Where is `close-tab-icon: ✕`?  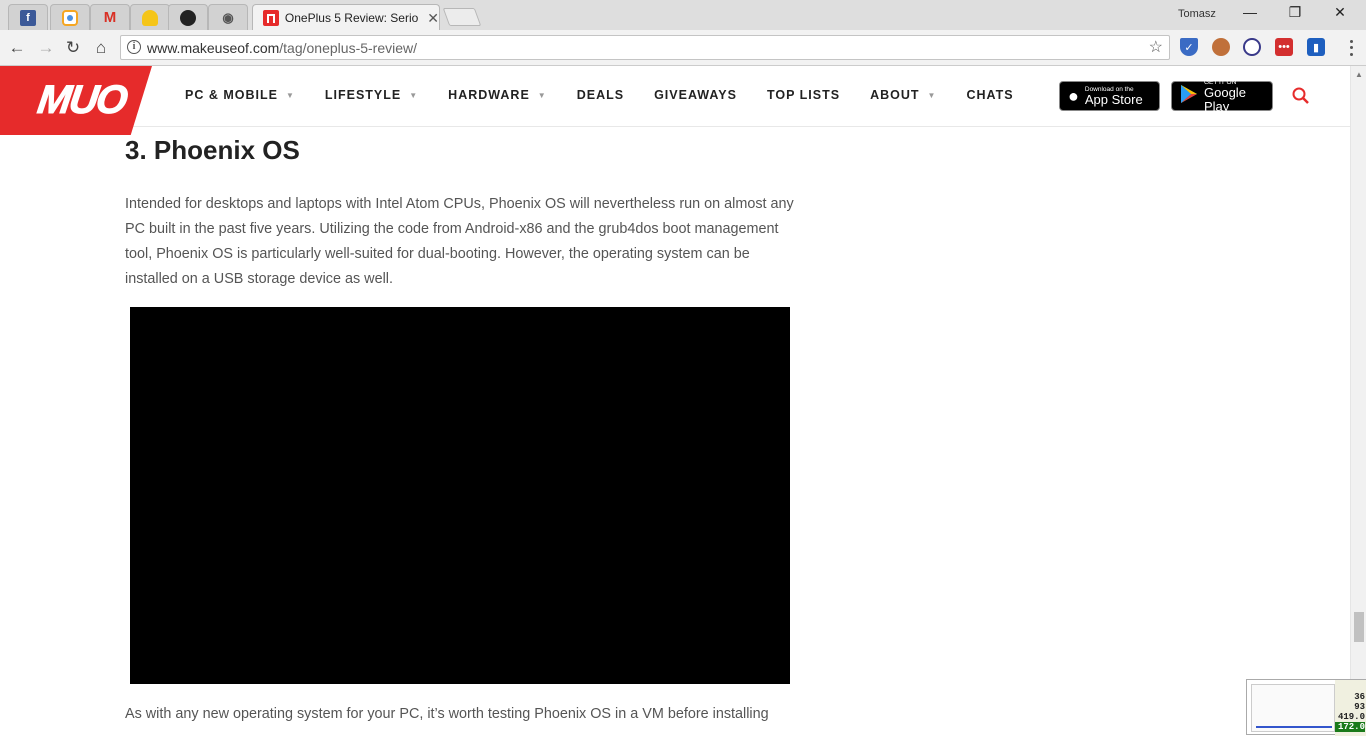
close-tab-icon: ✕ is located at coordinates (433, 18).